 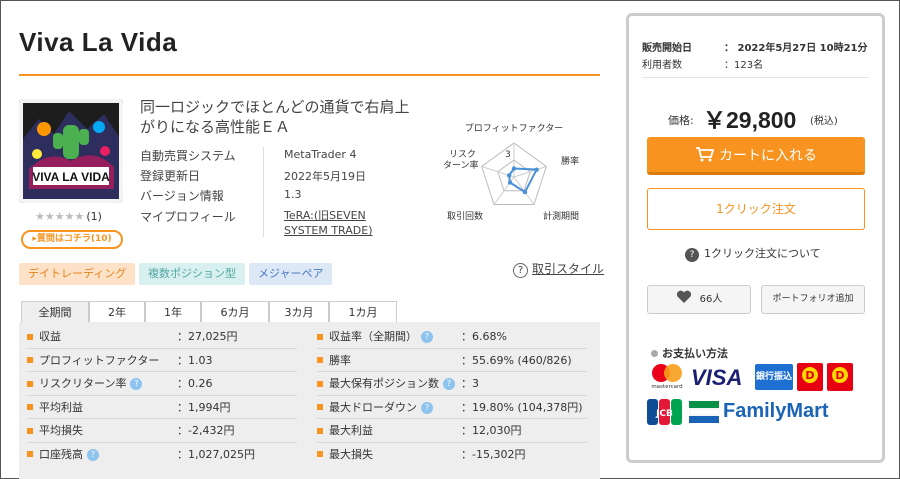 I want to click on stat-label: 平均利益, so click(x=51, y=407).